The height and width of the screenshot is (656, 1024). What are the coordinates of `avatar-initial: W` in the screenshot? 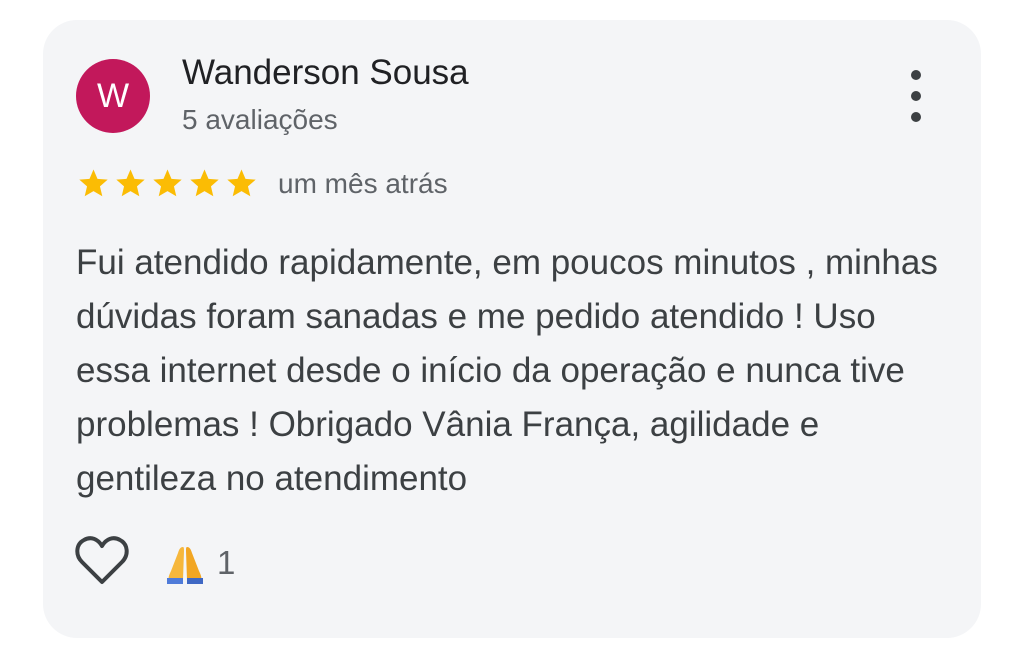 It's located at (113, 95).